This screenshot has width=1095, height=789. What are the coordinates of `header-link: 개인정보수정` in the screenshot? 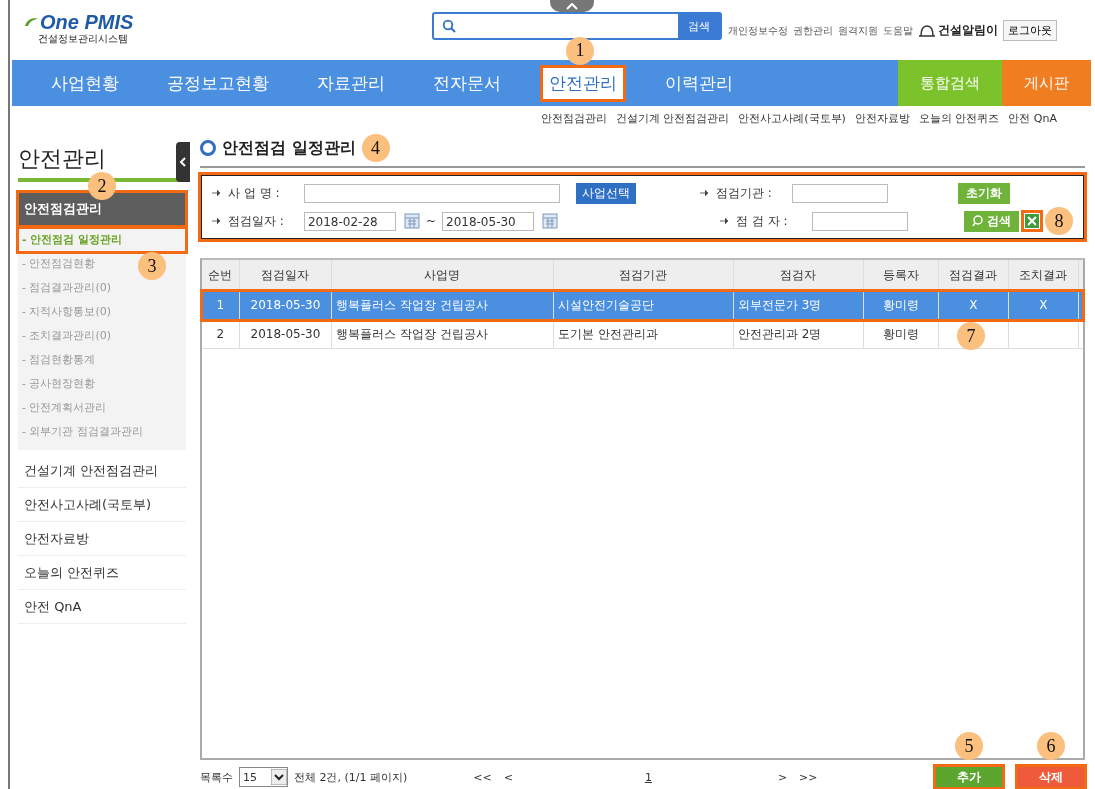 It's located at (758, 30).